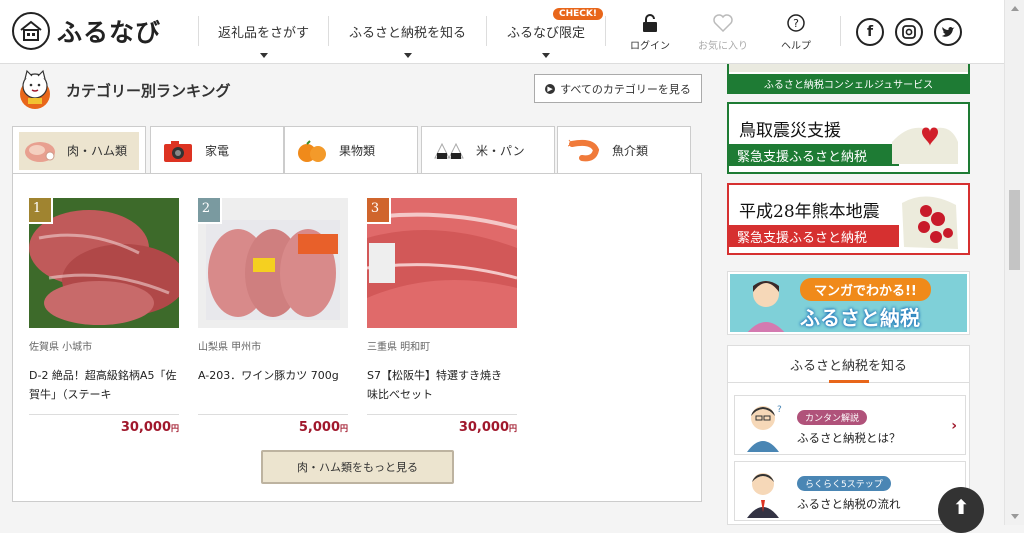 This screenshot has height=533, width=1024. Describe the element at coordinates (848, 79) in the screenshot. I see `concierge-banner: ふるさと納税コンシェルジュサービス` at that location.